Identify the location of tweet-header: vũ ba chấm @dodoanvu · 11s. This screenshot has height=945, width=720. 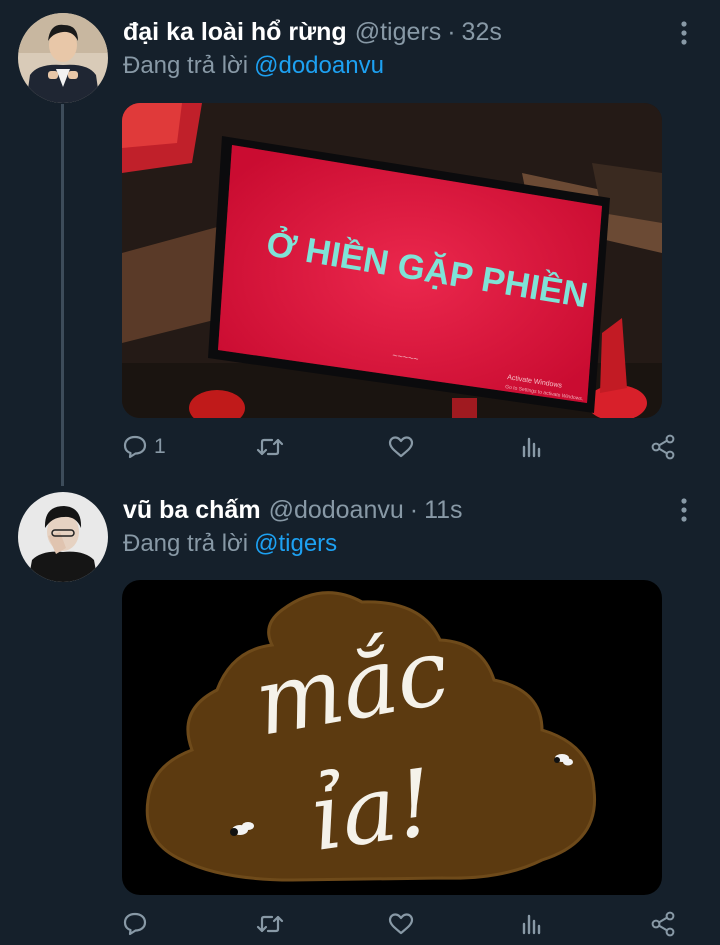
(293, 513).